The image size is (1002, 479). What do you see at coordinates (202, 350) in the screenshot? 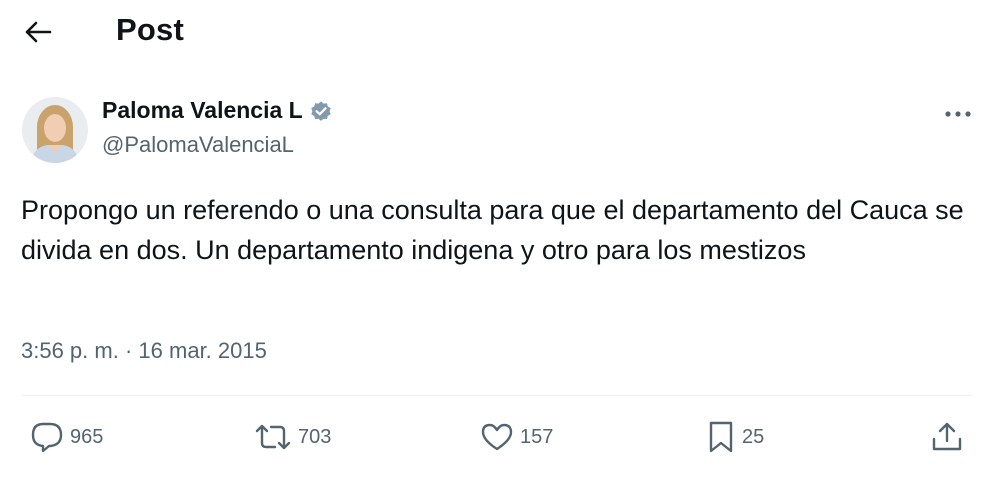
I see `tweet-date: 16 mar. 2015` at bounding box center [202, 350].